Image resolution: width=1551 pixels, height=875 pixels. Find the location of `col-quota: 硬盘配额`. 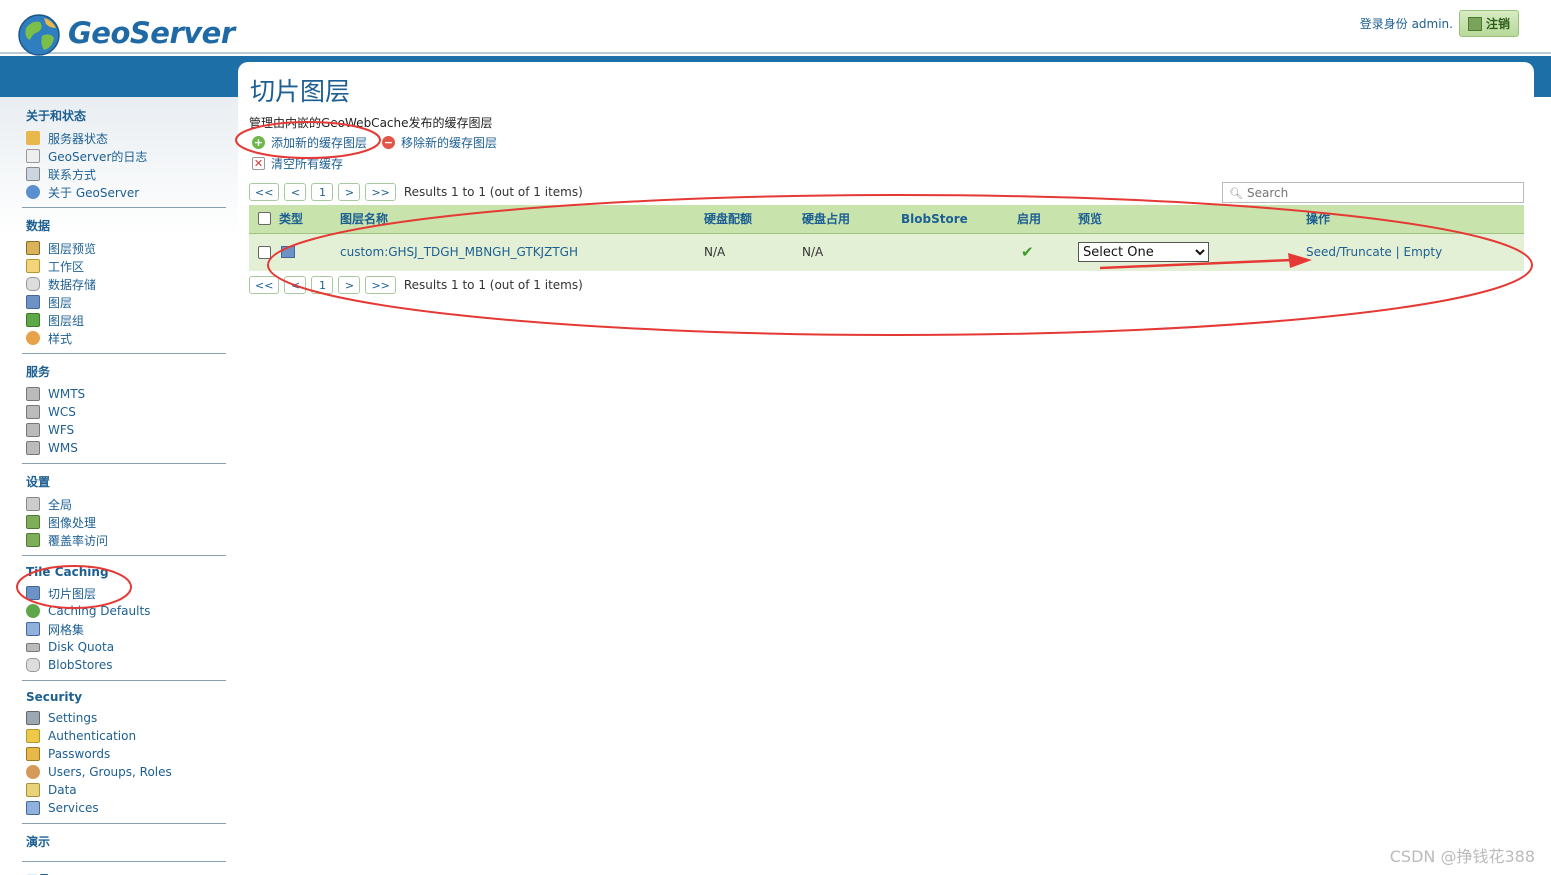

col-quota: 硬盘配额 is located at coordinates (753, 219).